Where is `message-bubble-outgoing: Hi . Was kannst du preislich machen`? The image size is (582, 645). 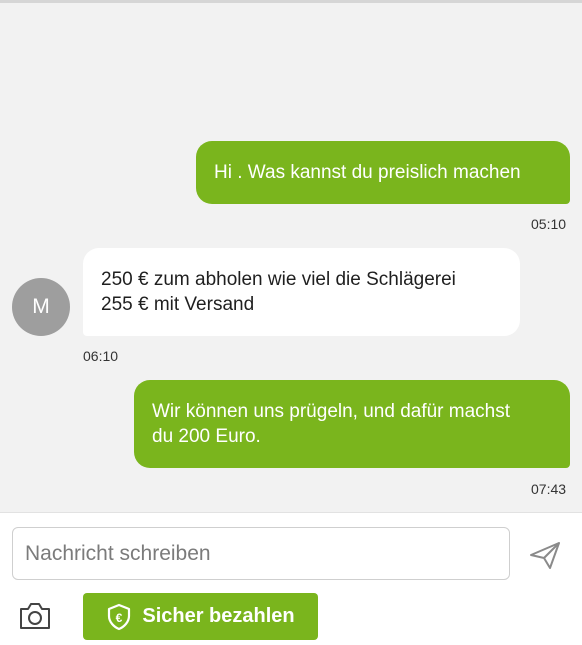 message-bubble-outgoing: Hi . Was kannst du preislich machen is located at coordinates (383, 172).